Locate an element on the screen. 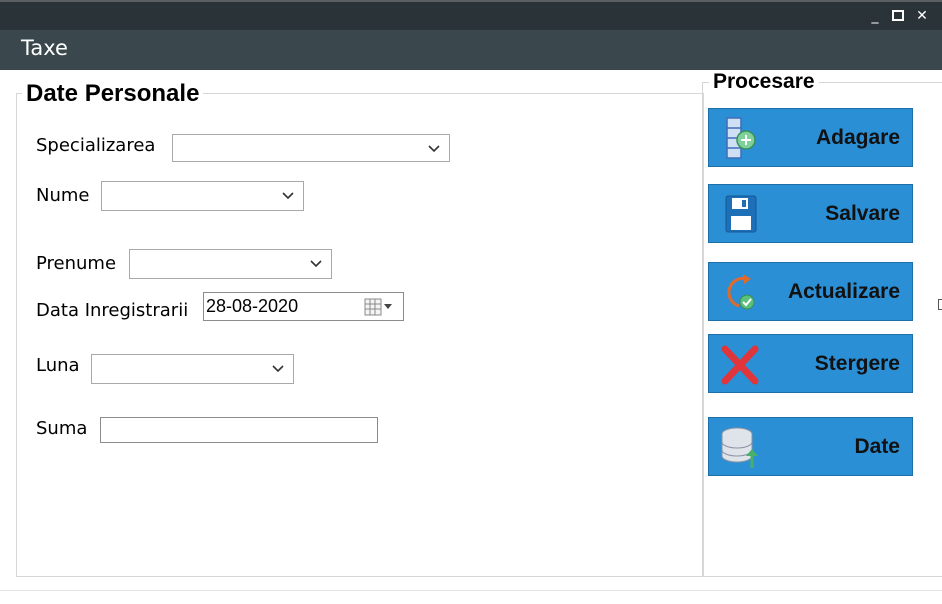 The image size is (942, 604). nume-label: Nume is located at coordinates (63, 195).